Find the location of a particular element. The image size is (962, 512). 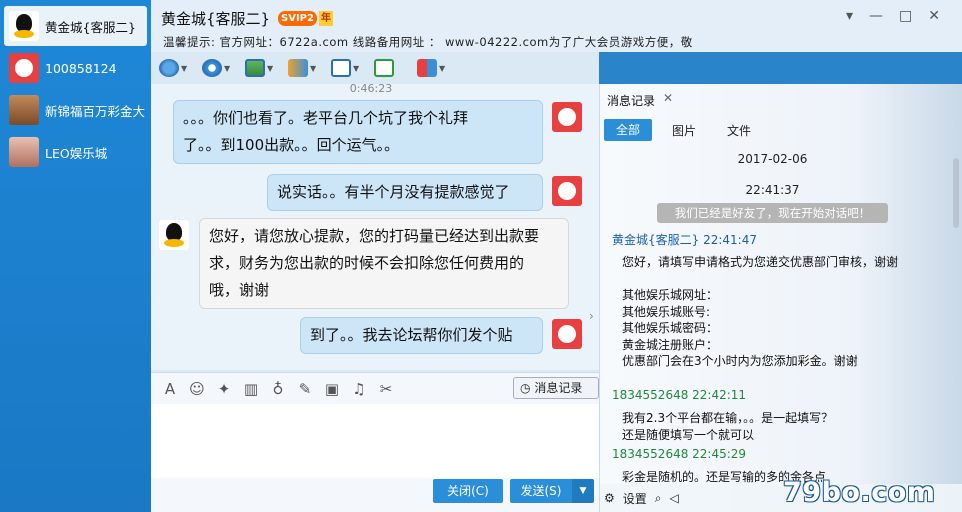

contact-item: 新锦福百万彩金大 is located at coordinates (75, 110).